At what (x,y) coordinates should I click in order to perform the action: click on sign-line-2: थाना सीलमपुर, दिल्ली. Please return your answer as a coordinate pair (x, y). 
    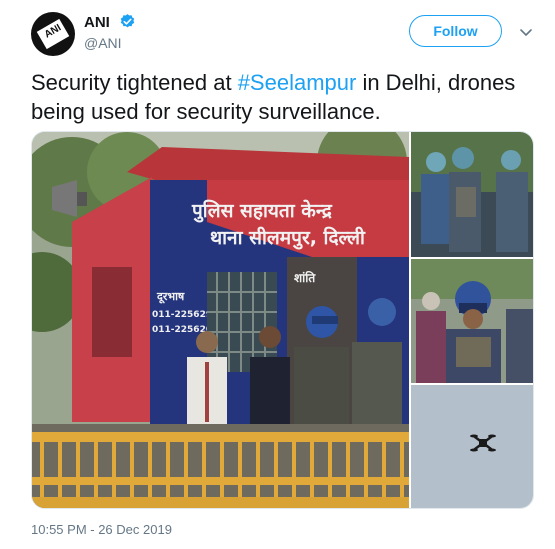
    Looking at the image, I should click on (288, 238).